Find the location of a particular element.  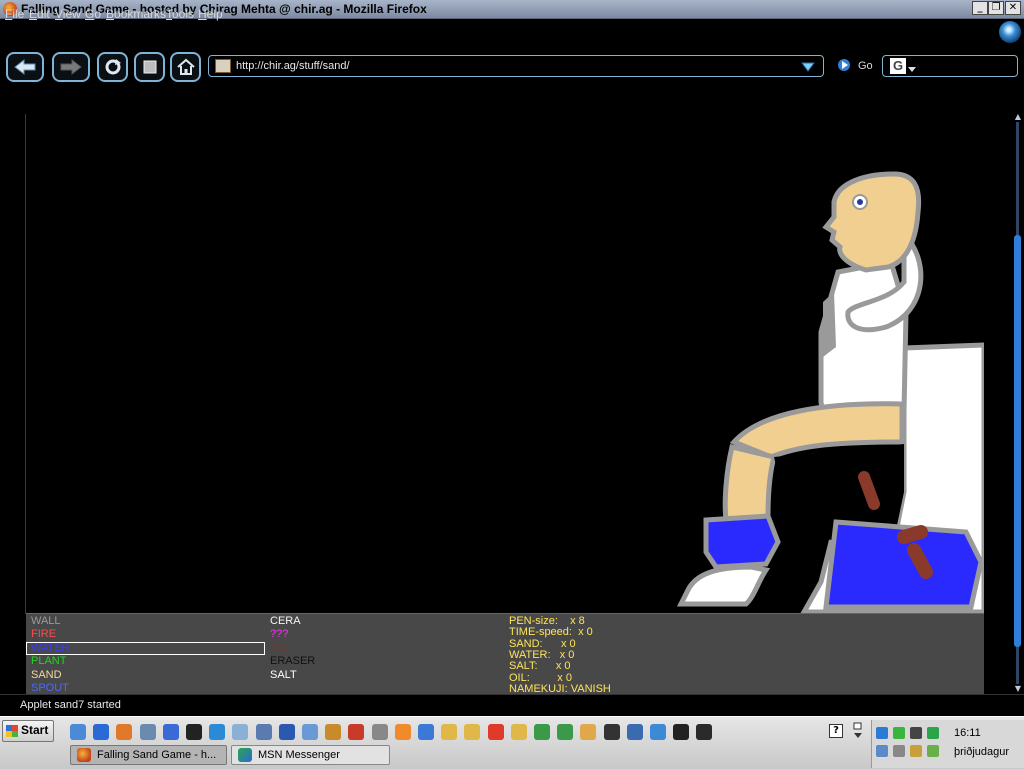

scrollbar-thumb is located at coordinates (1017, 441).